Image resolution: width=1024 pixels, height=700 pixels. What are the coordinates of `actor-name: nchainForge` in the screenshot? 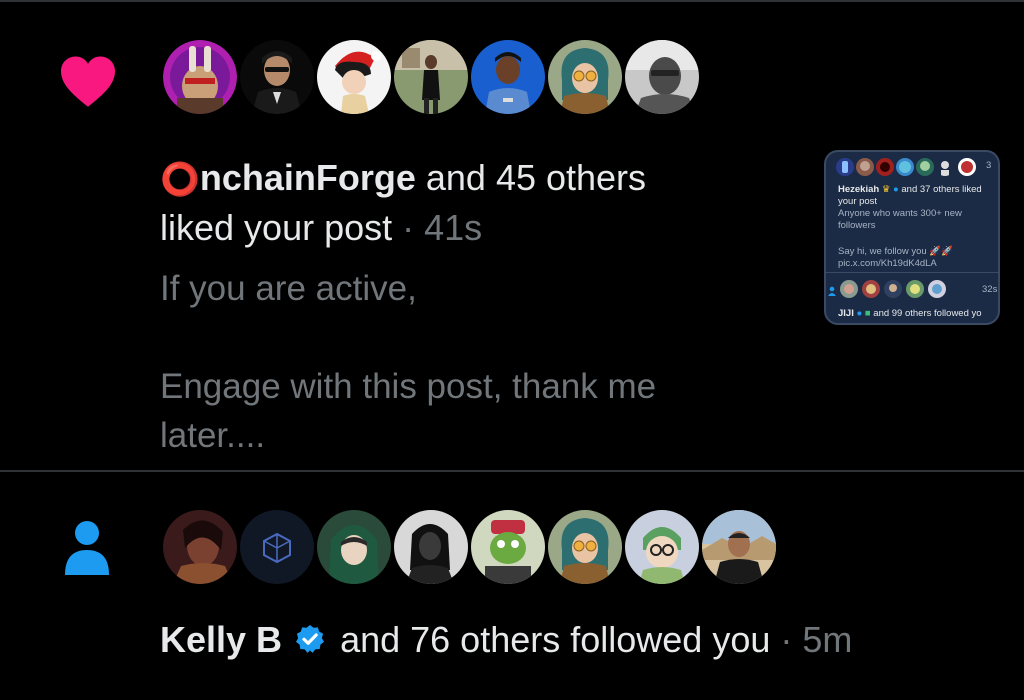 It's located at (308, 177).